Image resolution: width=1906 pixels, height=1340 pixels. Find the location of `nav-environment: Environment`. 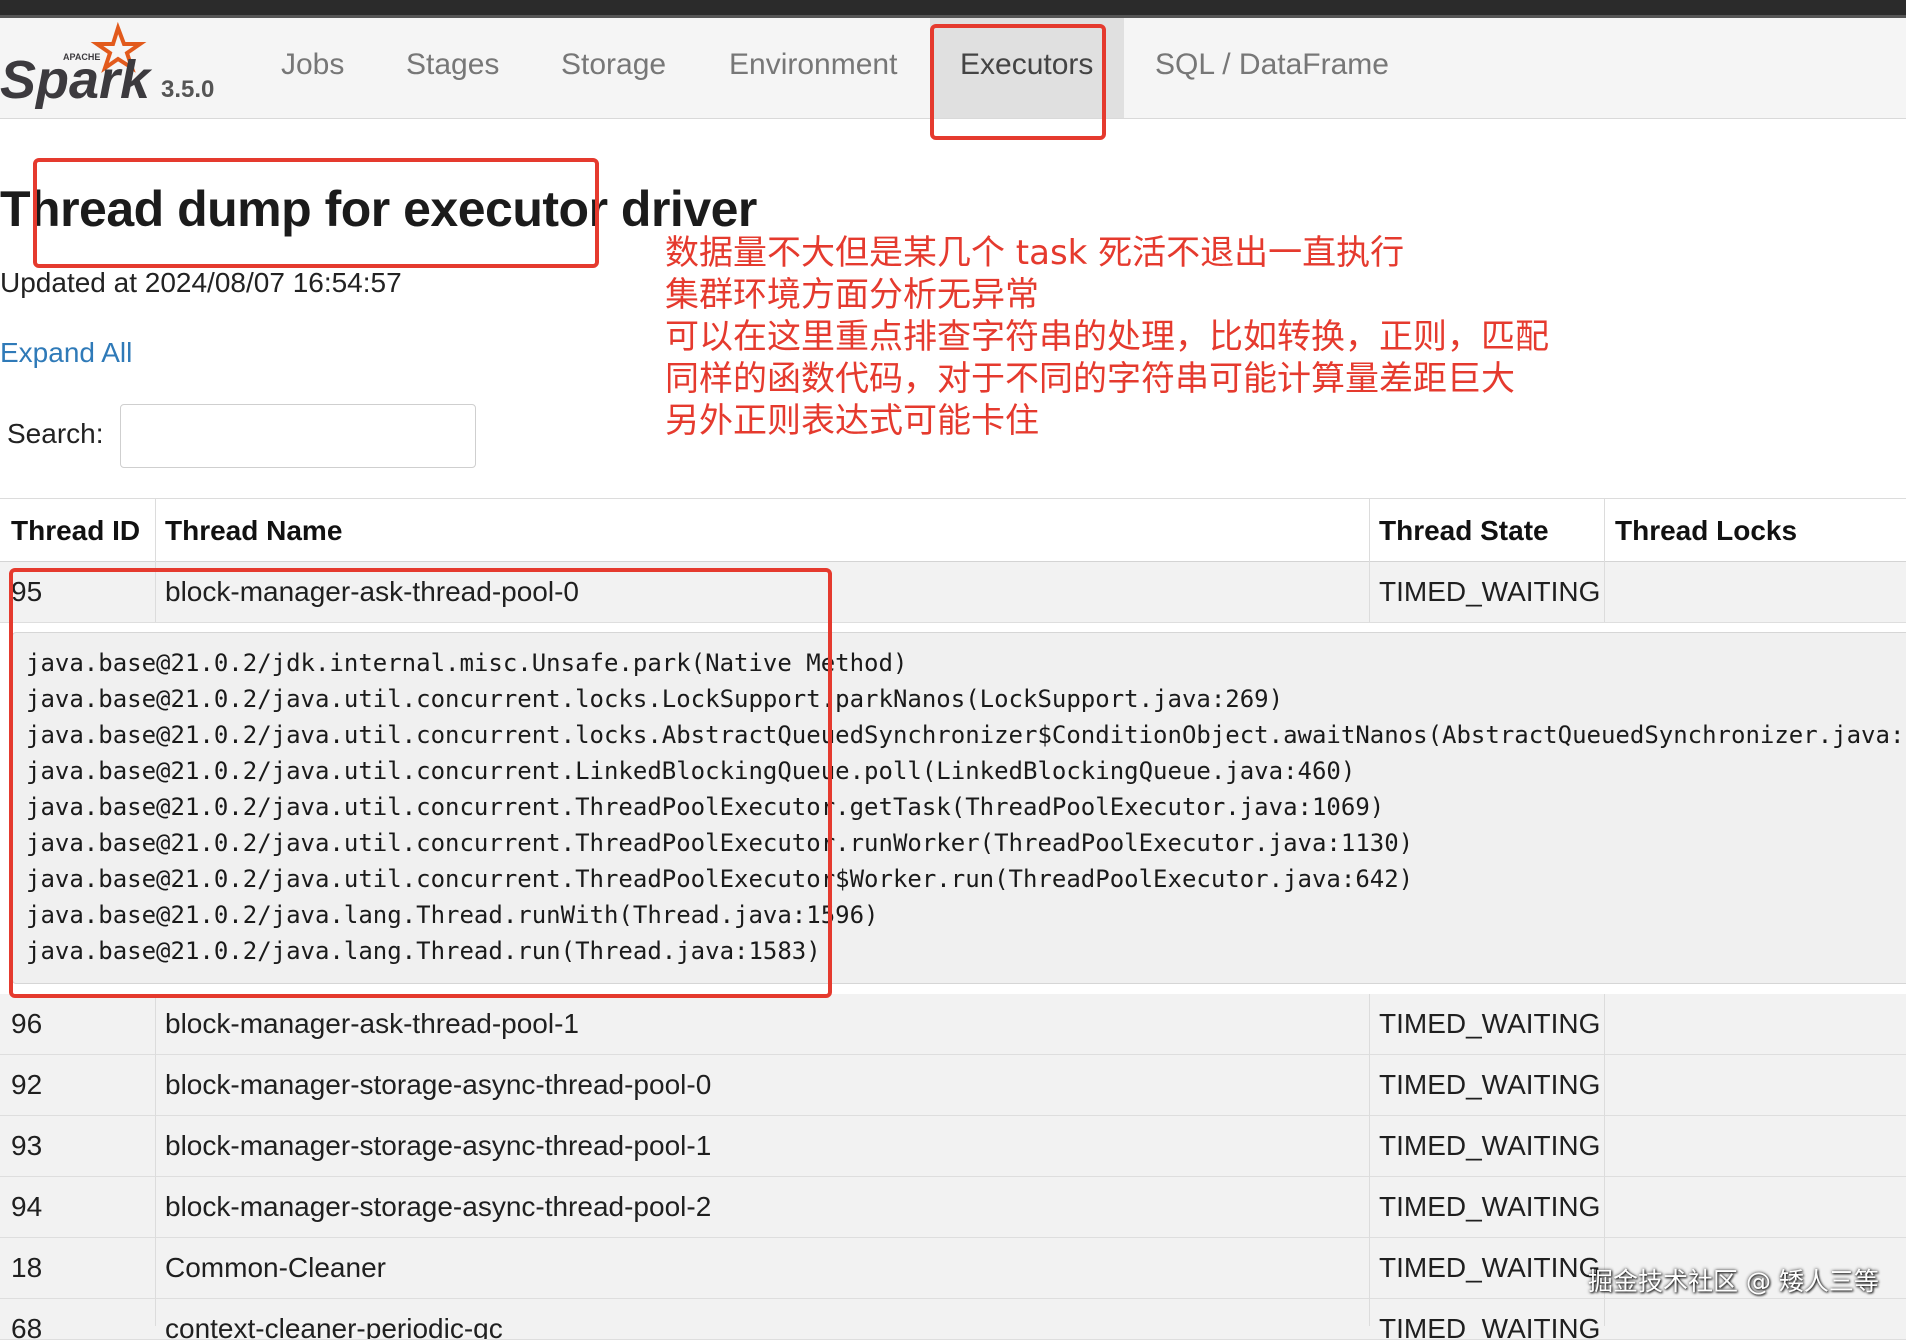

nav-environment: Environment is located at coordinates (813, 65).